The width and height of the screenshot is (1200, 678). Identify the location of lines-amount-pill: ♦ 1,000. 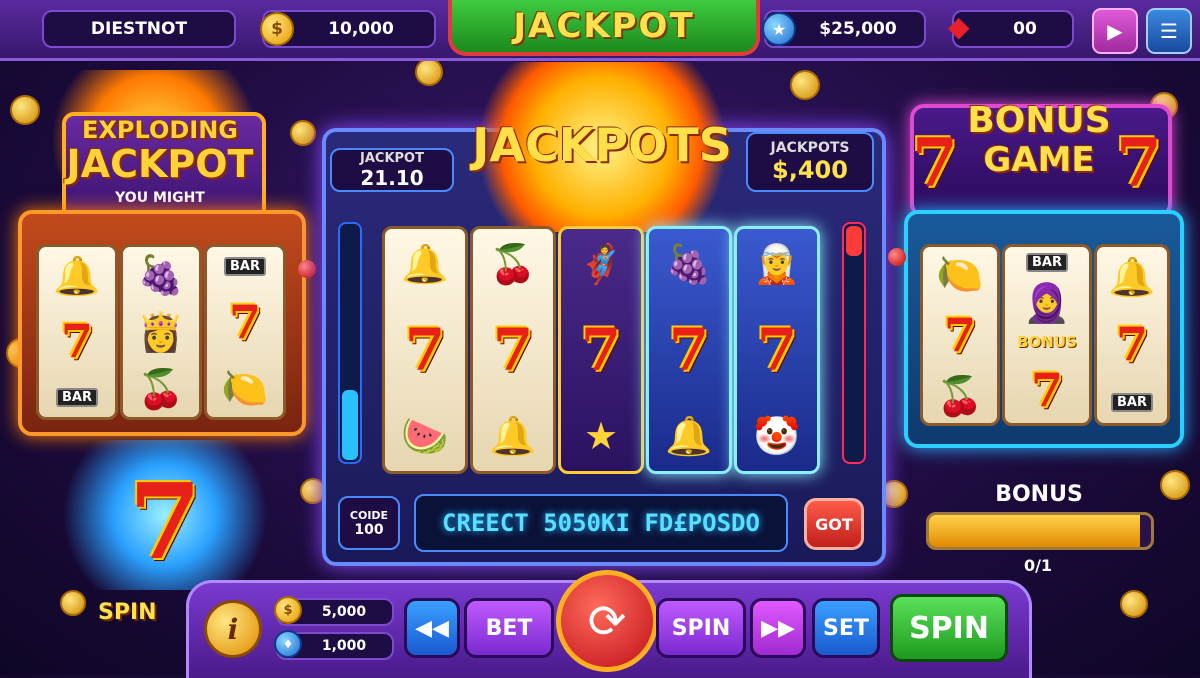
(334, 645).